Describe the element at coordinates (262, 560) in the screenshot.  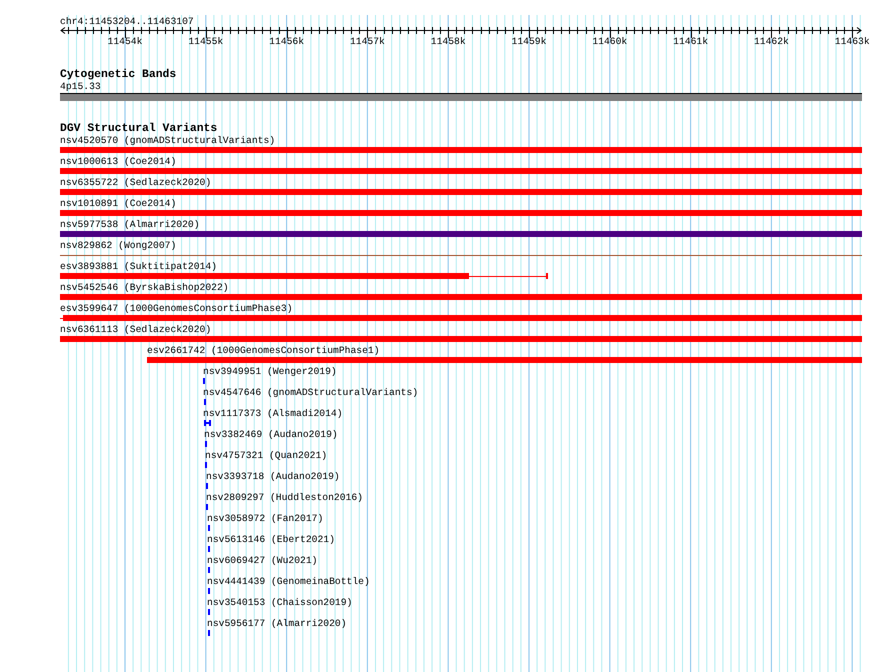
I see `feature-label: nsv6069427 (Wu2021)` at that location.